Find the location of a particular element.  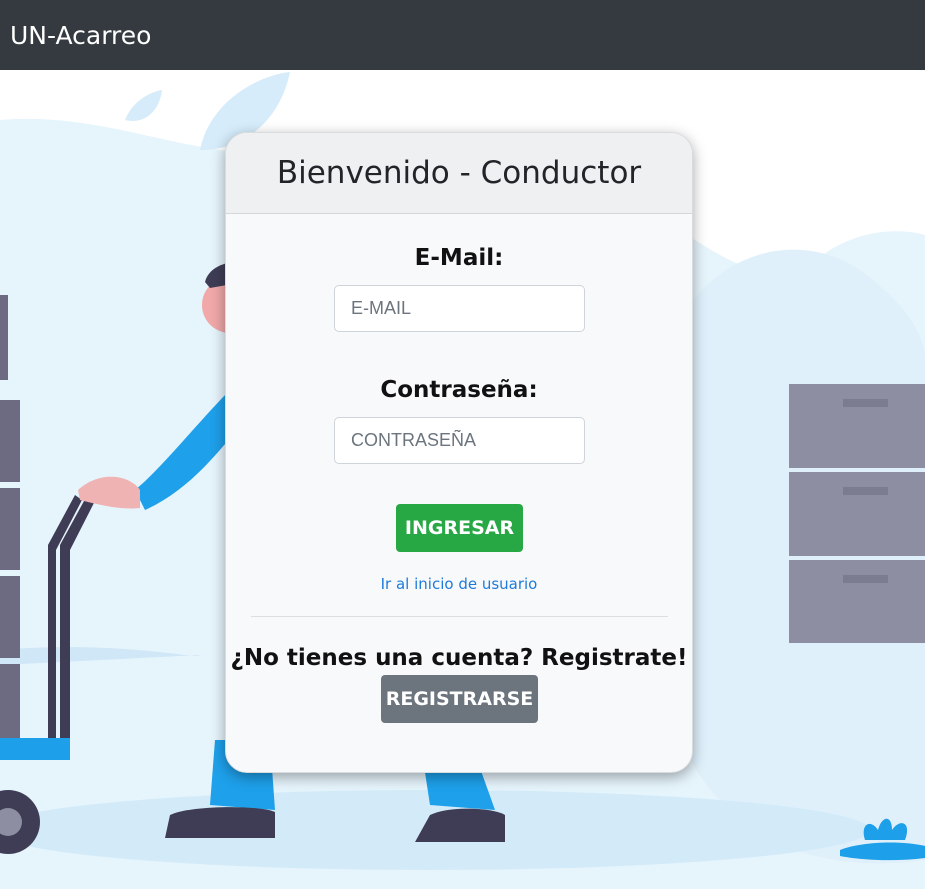

password-label: Contraseña: is located at coordinates (459, 390).